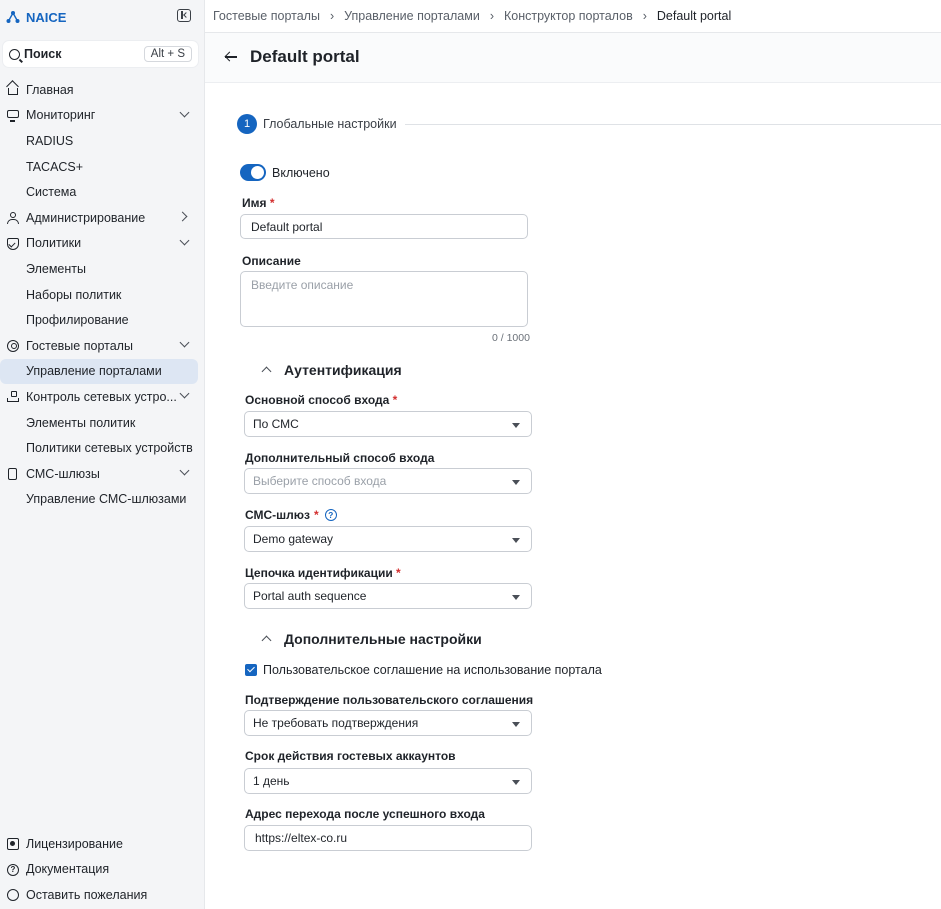 This screenshot has width=941, height=909. Describe the element at coordinates (74, 843) in the screenshot. I see `sidebar-item-label: Лицензирование` at that location.